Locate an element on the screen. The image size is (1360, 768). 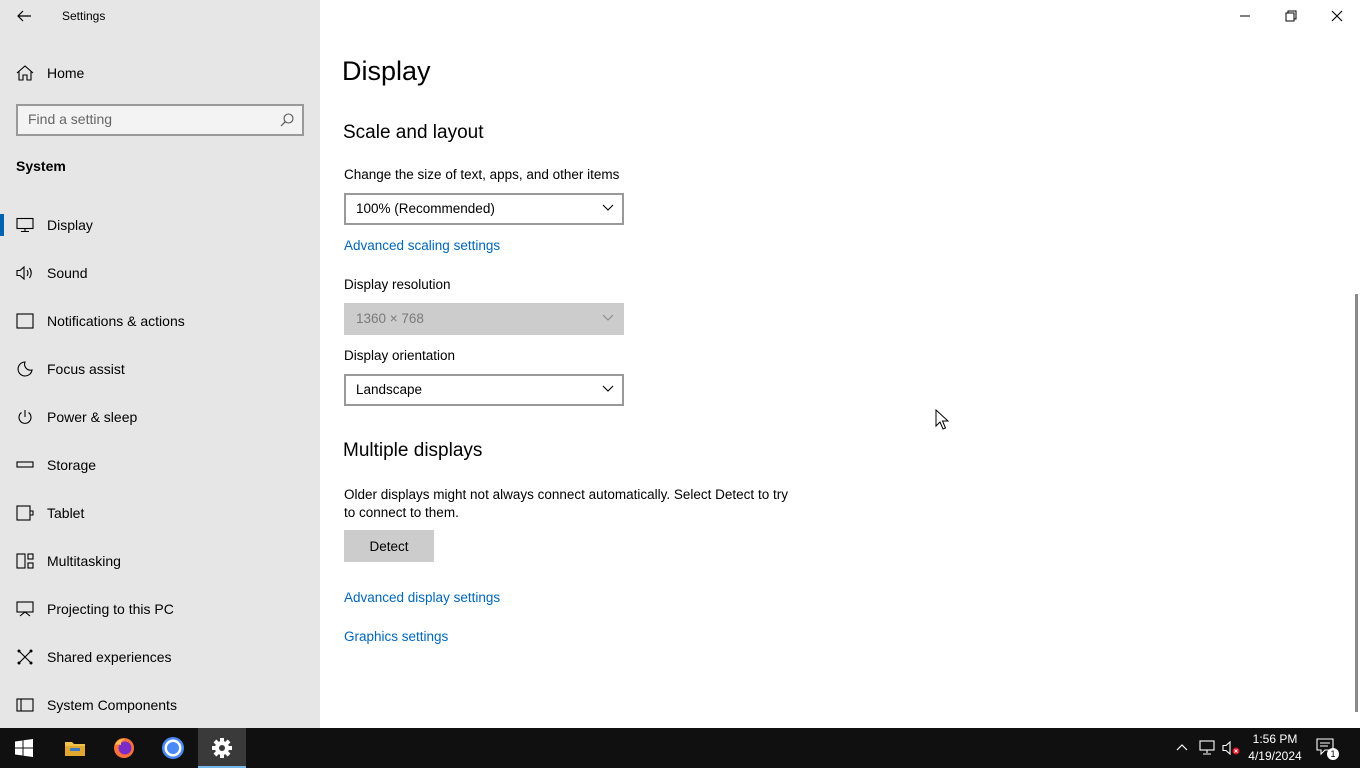
graphics-settings-link: Graphics settings is located at coordinates (396, 636).